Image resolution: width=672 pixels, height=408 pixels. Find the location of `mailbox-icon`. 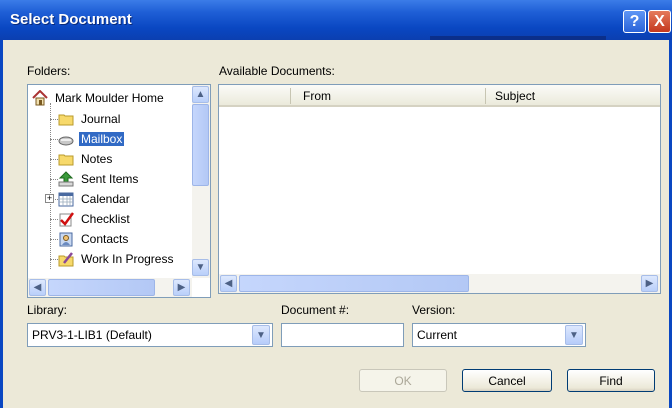

mailbox-icon is located at coordinates (66, 141).